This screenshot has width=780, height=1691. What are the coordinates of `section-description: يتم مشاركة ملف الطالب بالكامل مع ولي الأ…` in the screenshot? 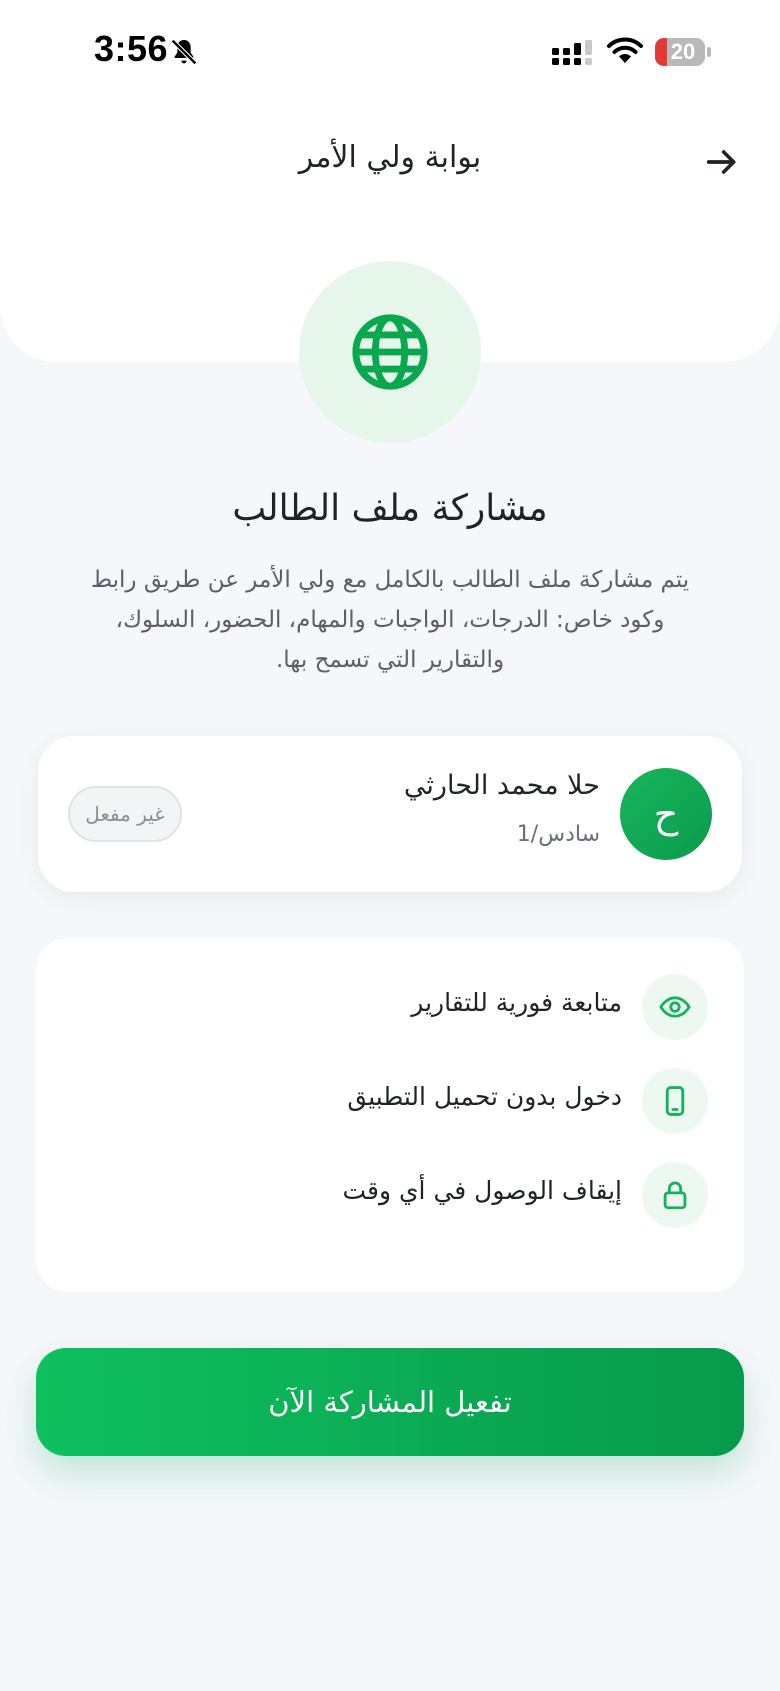 It's located at (390, 620).